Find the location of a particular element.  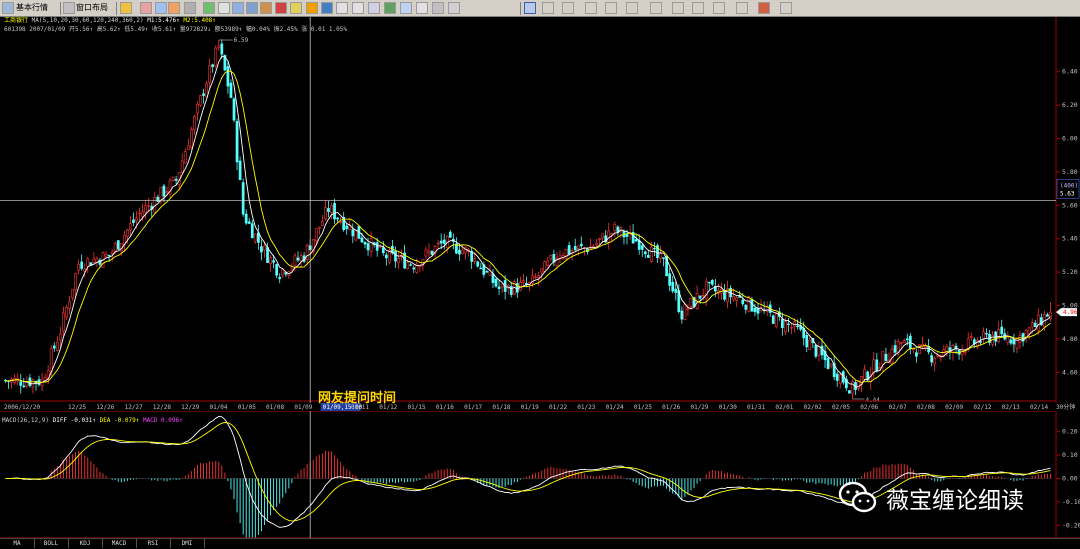

date-tick-label: 02/14 is located at coordinates (1039, 407).